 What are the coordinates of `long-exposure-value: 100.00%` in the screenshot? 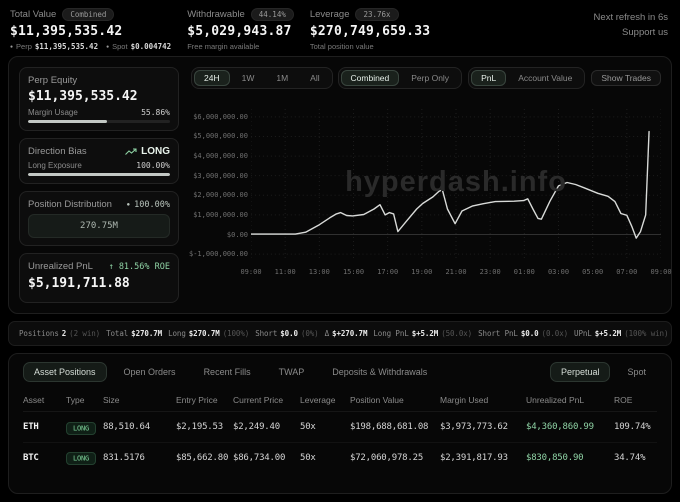 It's located at (153, 165).